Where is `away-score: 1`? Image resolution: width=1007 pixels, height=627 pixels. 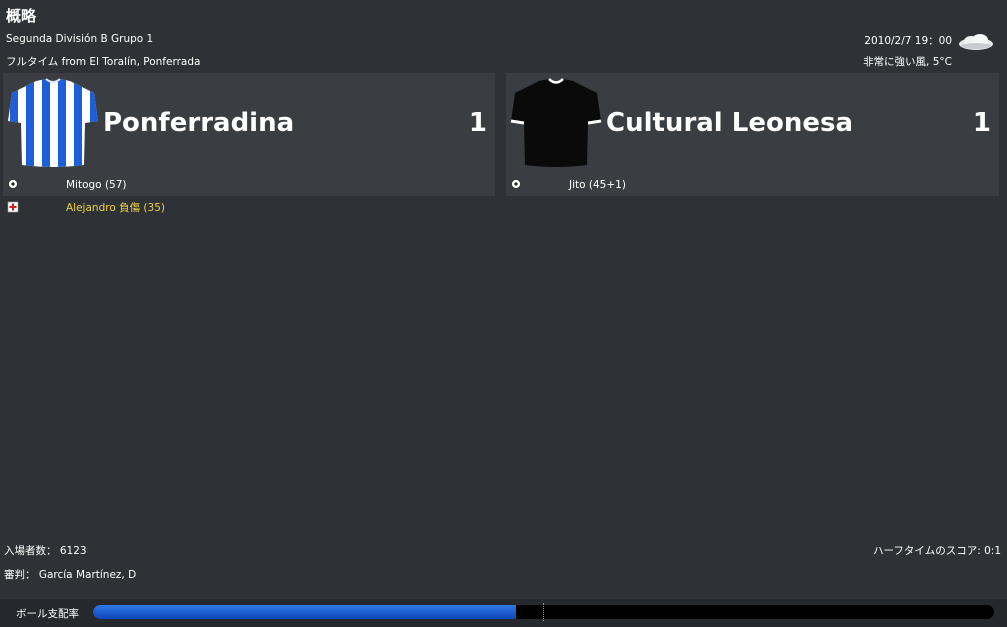
away-score: 1 is located at coordinates (981, 123).